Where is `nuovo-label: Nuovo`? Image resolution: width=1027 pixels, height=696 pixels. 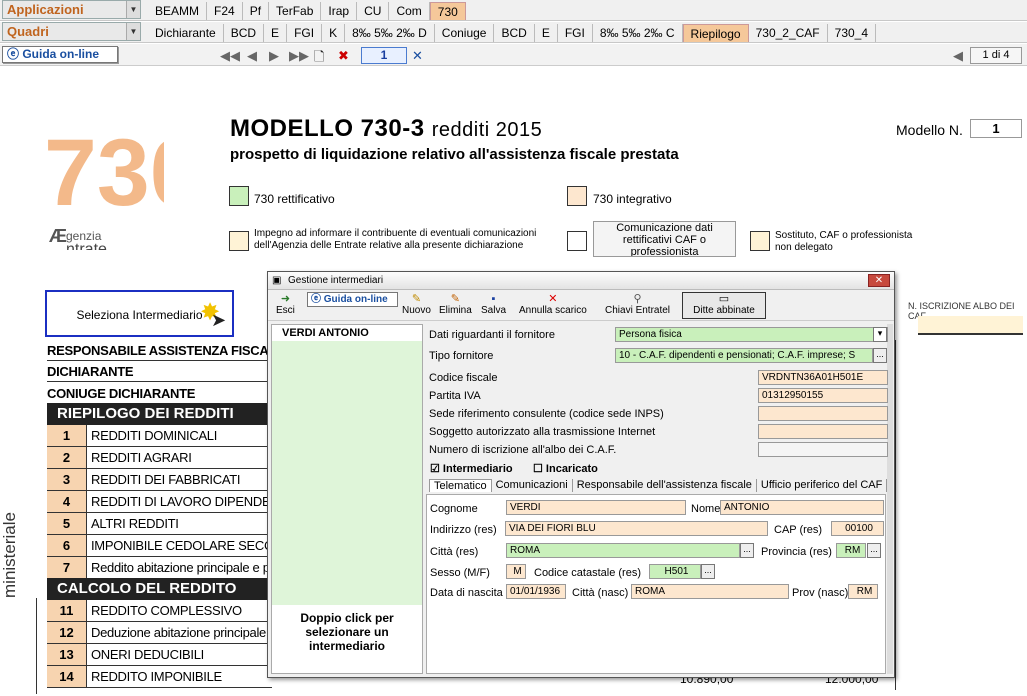
nuovo-label: Nuovo is located at coordinates (416, 310).